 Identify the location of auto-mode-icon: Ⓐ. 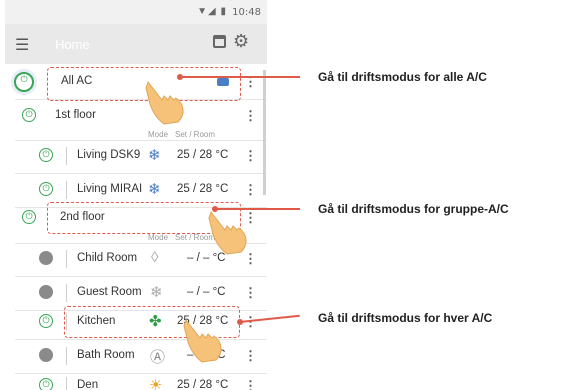
(158, 357).